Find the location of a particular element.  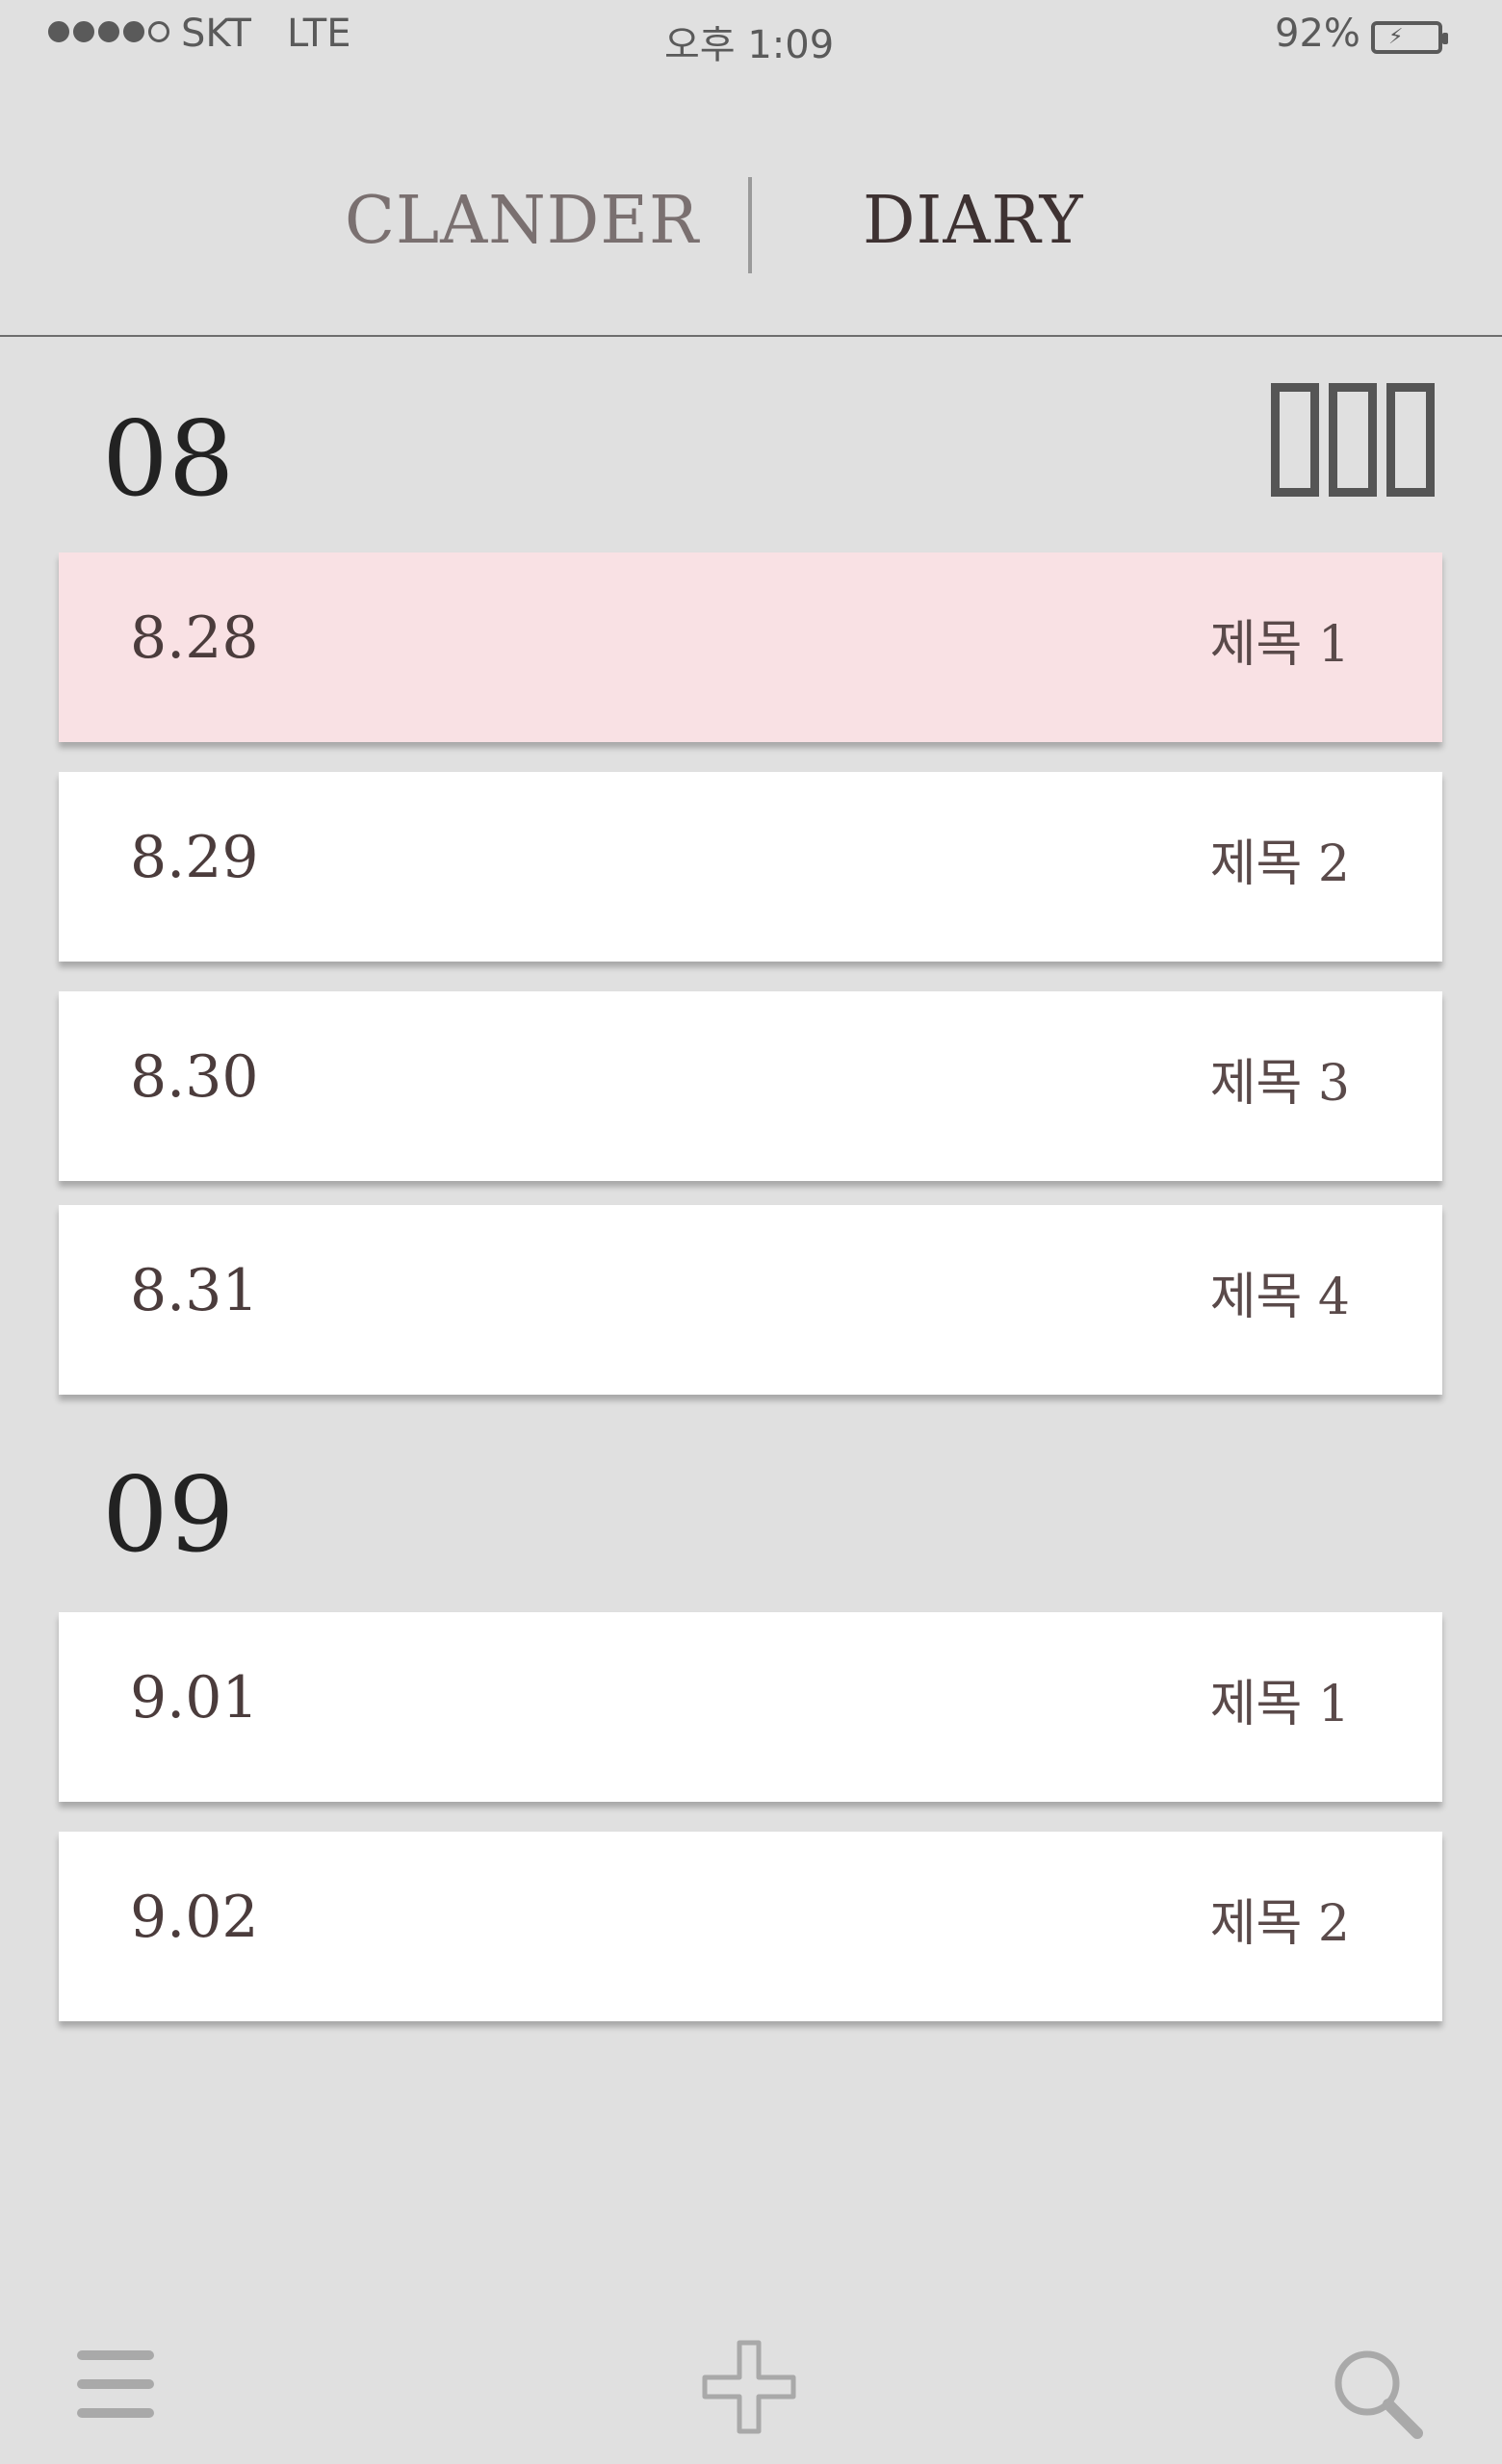

diary-entry: 8.30 제목 3 is located at coordinates (751, 1086).